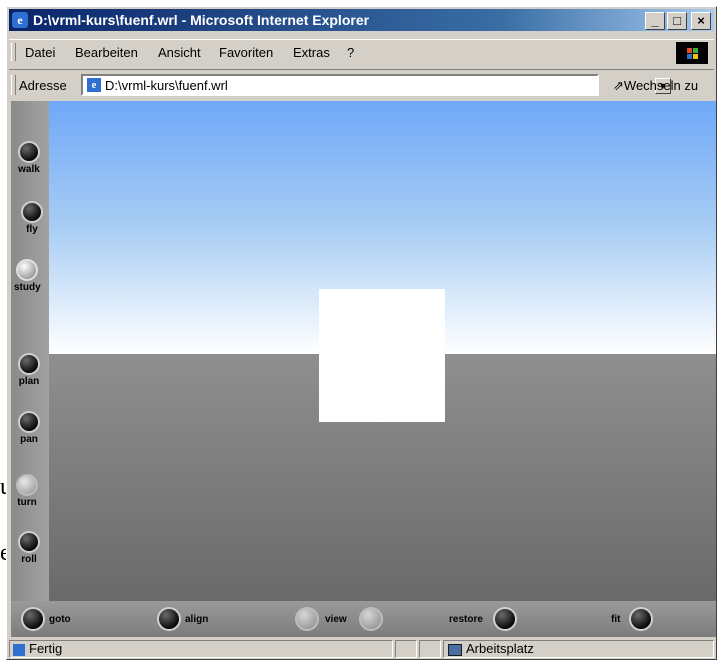 The height and width of the screenshot is (660, 717). I want to click on align-label: align, so click(196, 619).